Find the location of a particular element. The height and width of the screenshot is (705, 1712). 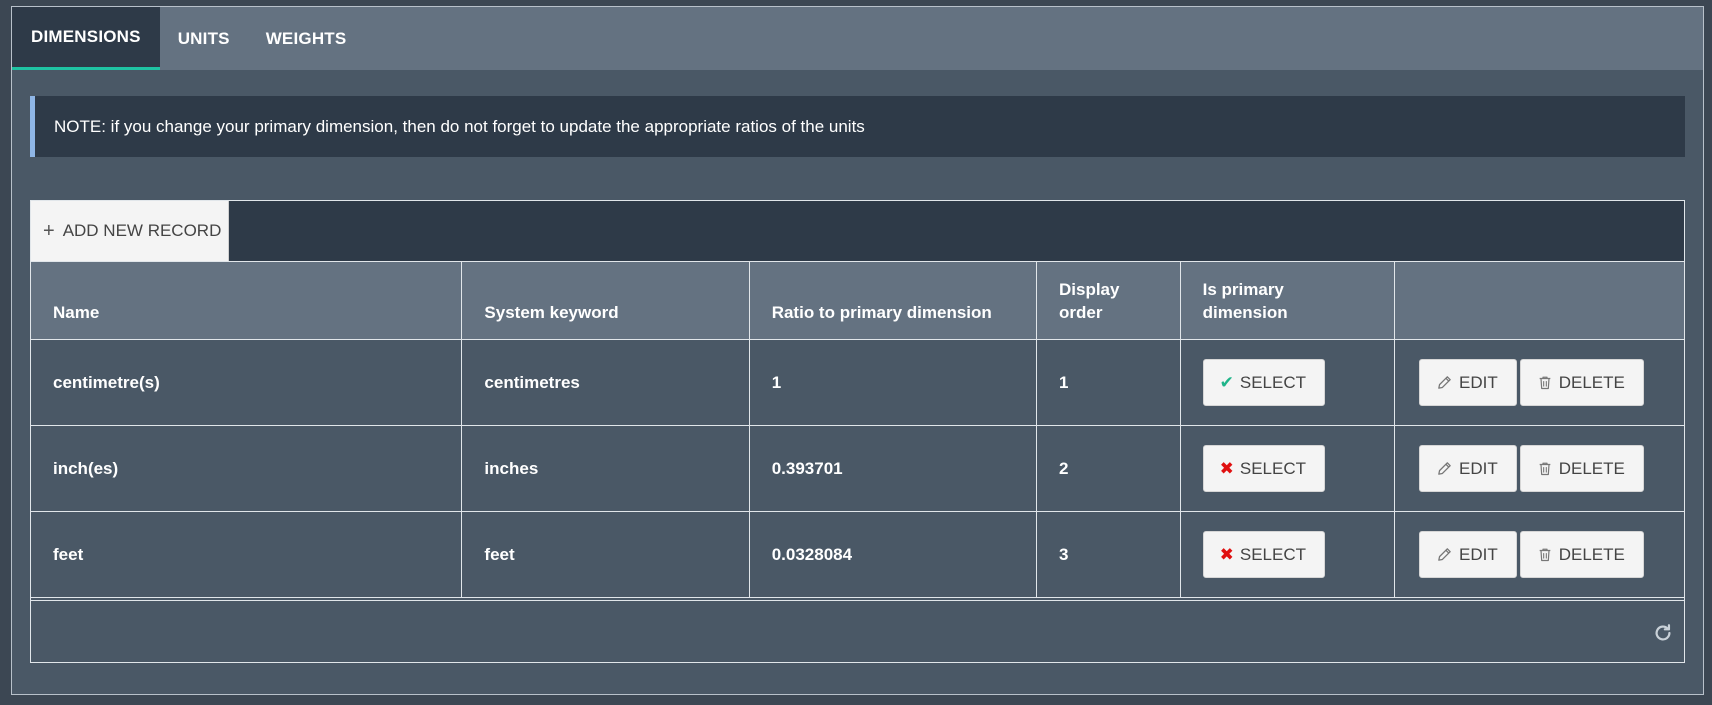

tab-weights: WEIGHTS is located at coordinates (306, 38).